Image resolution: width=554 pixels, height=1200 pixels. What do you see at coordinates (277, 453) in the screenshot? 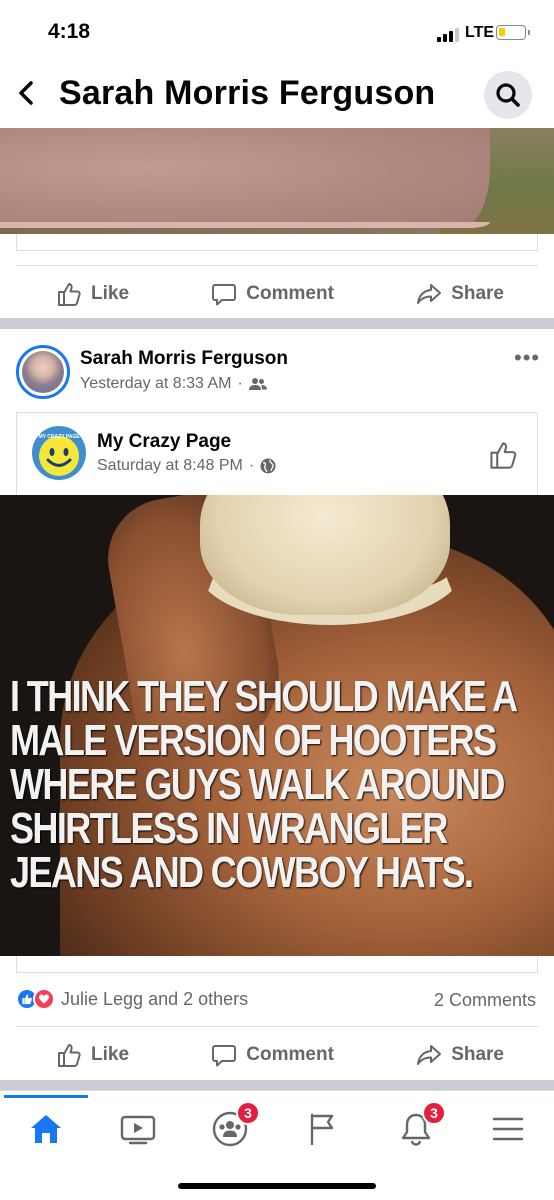
I see `shared-post-frame` at bounding box center [277, 453].